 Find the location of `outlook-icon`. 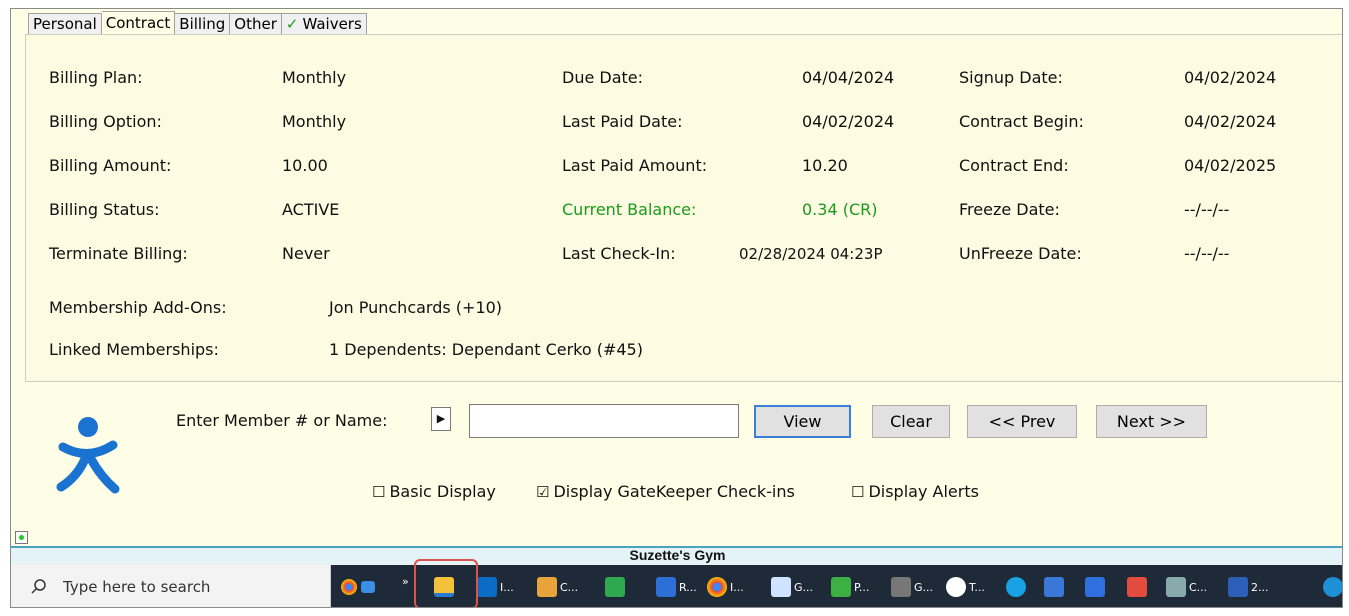

outlook-icon is located at coordinates (487, 587).